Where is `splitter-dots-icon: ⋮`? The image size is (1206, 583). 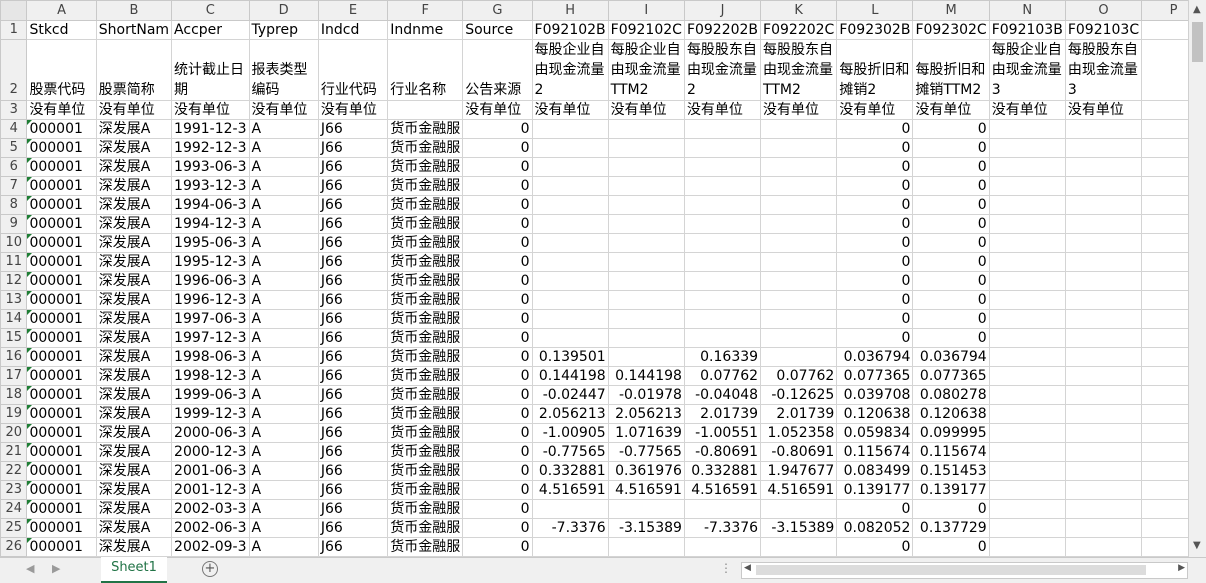
splitter-dots-icon: ⋮ is located at coordinates (726, 568).